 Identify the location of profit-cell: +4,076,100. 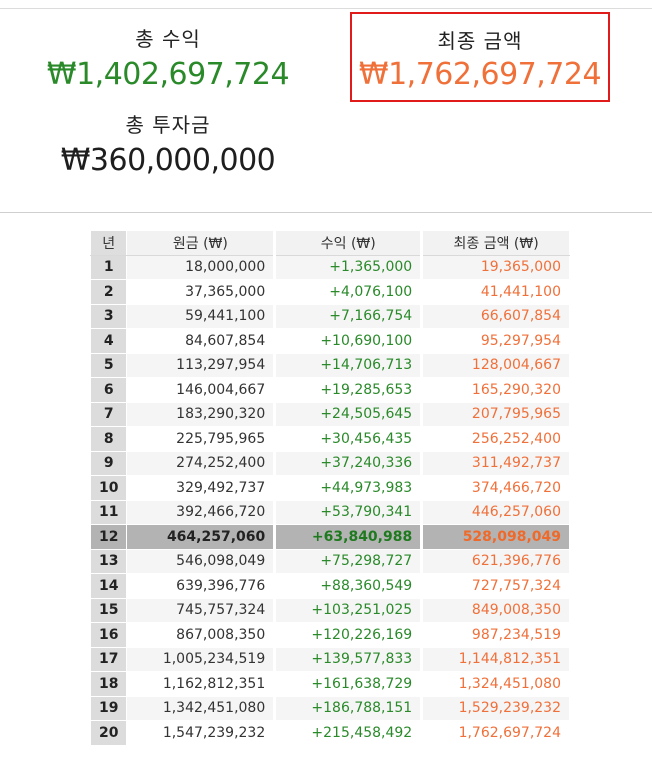
(348, 292).